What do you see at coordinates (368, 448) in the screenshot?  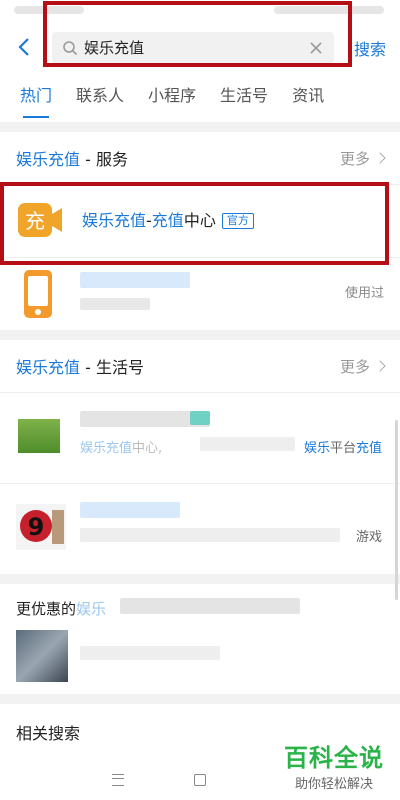 I see `desc-keyword: 充值` at bounding box center [368, 448].